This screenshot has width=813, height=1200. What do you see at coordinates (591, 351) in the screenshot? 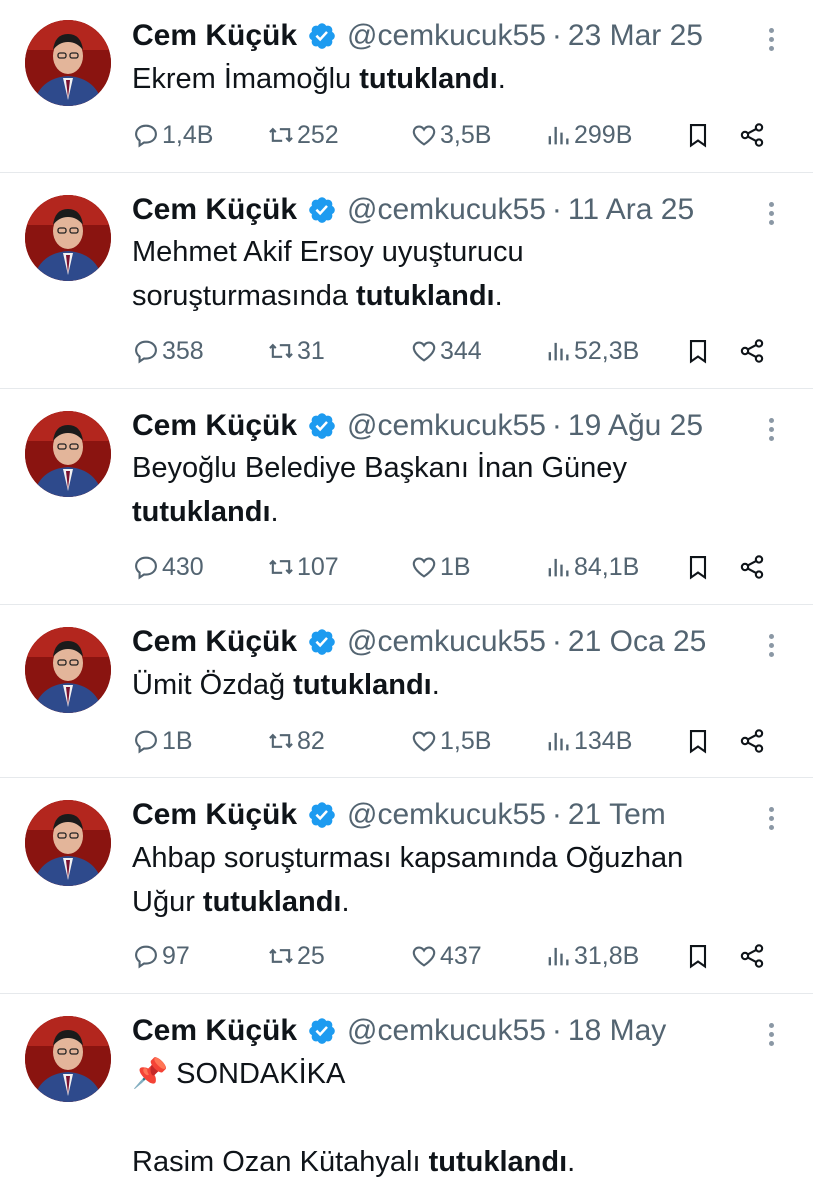
I see `views-button: 52,3B` at bounding box center [591, 351].